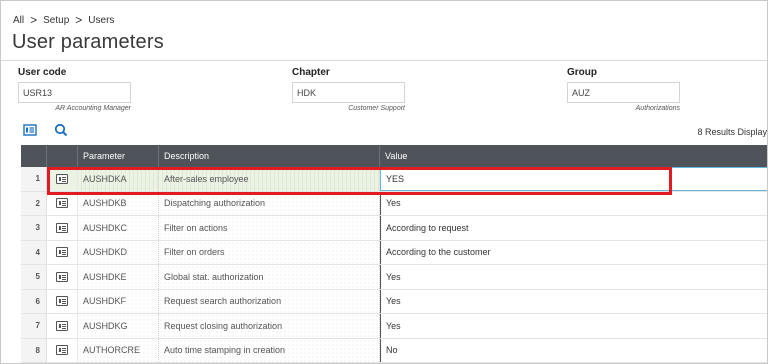 Image resolution: width=768 pixels, height=364 pixels. I want to click on description-cell: Request closing authorization, so click(269, 326).